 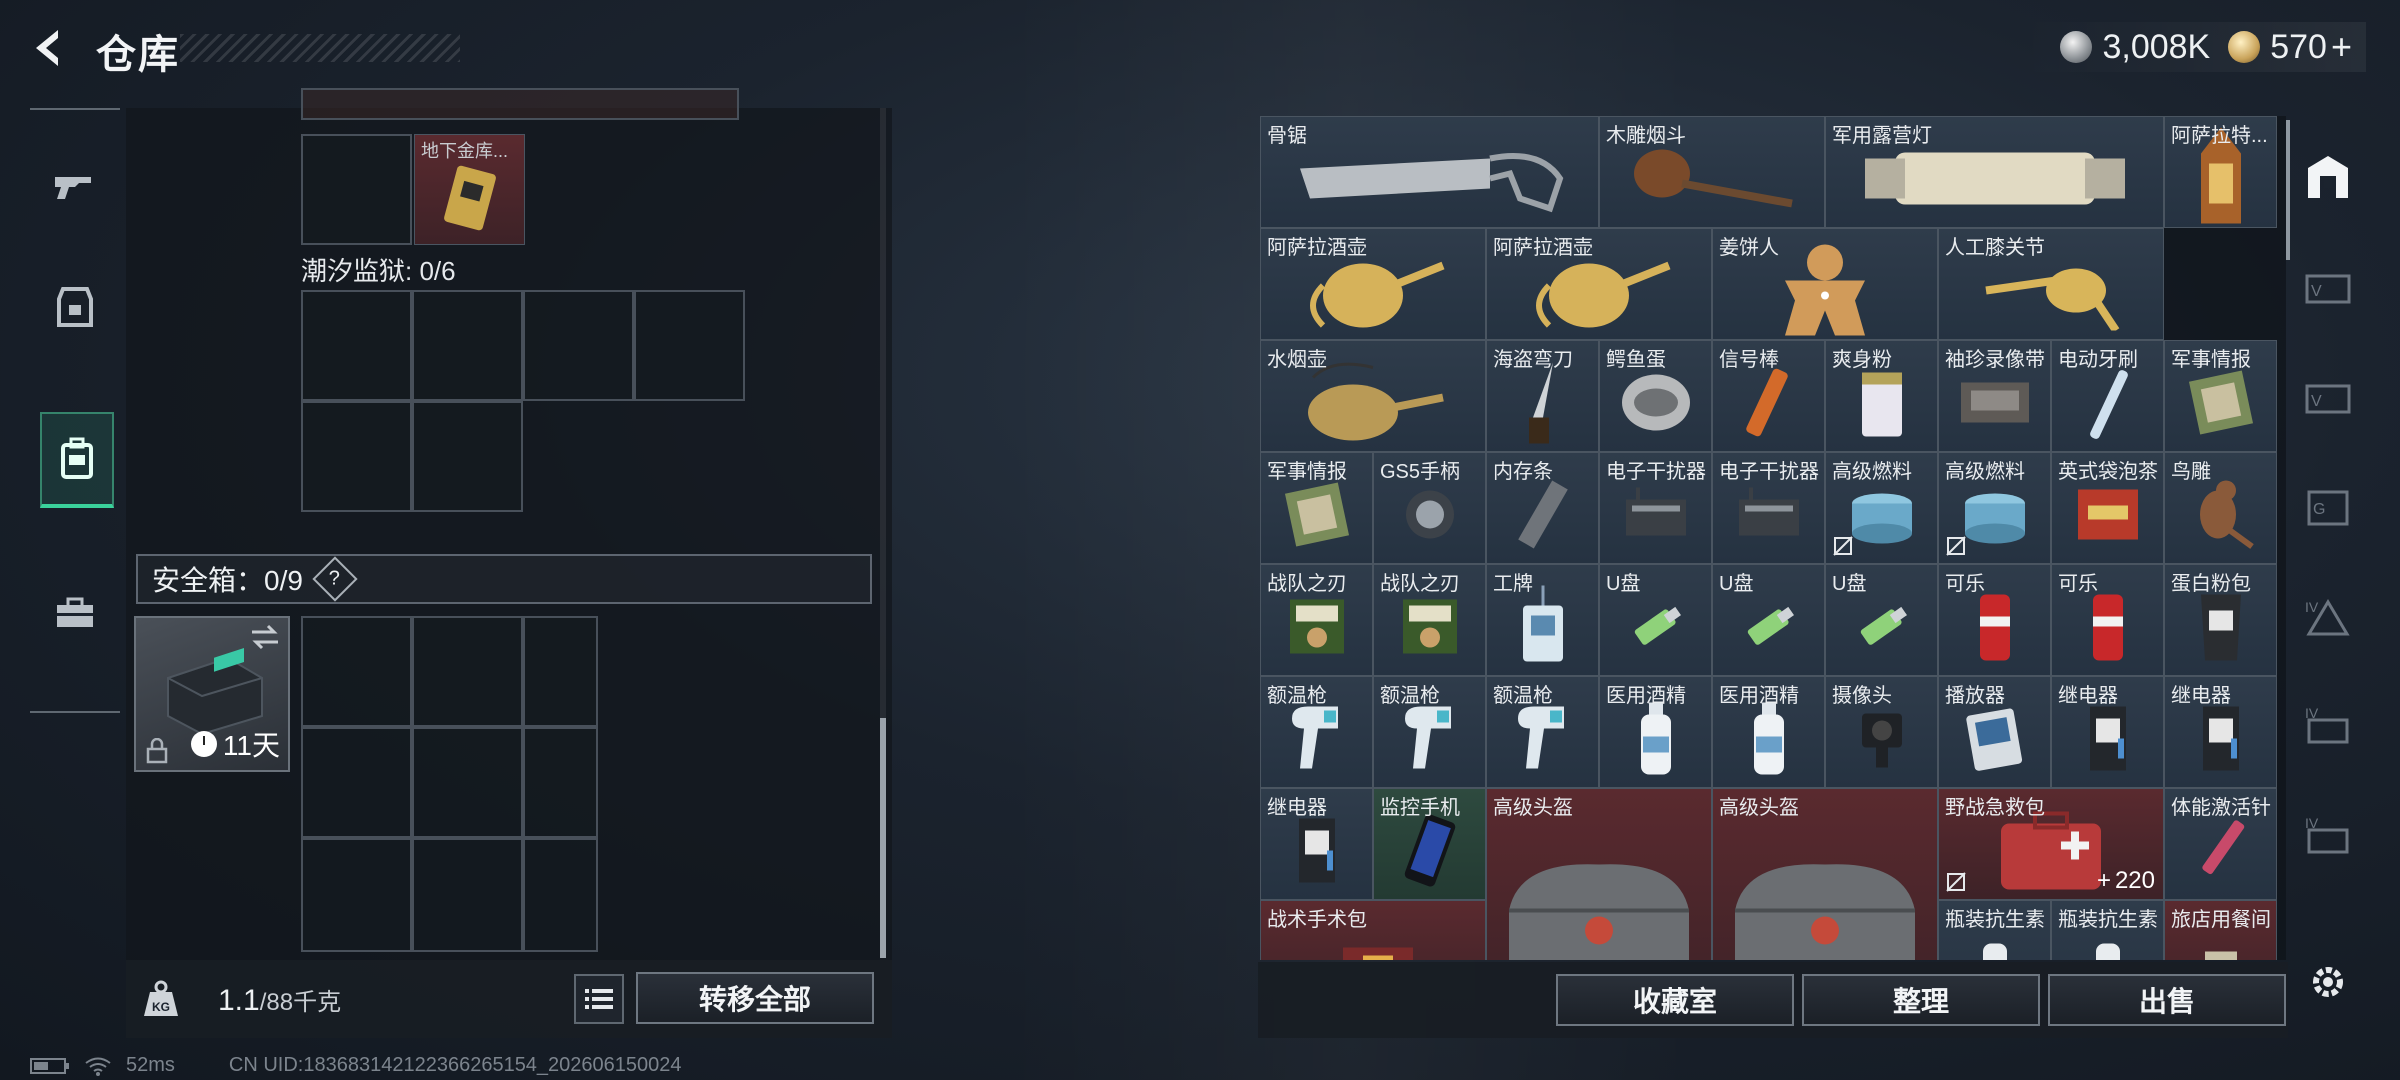 I want to click on tab-container-g: G, so click(x=2328, y=508).